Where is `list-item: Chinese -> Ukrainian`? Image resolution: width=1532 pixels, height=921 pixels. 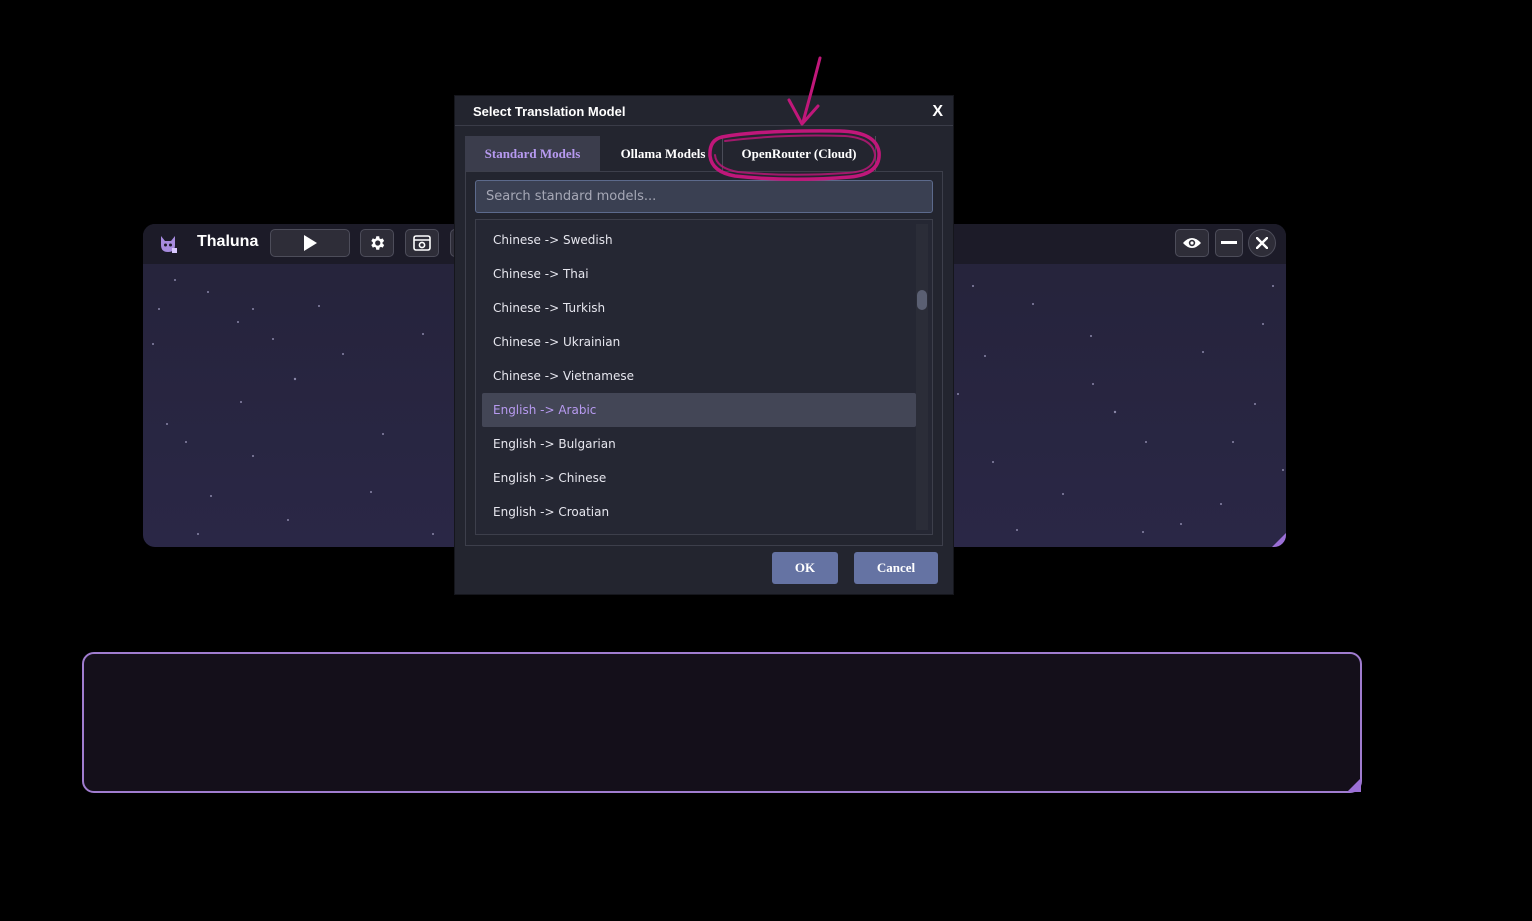 list-item: Chinese -> Ukrainian is located at coordinates (699, 342).